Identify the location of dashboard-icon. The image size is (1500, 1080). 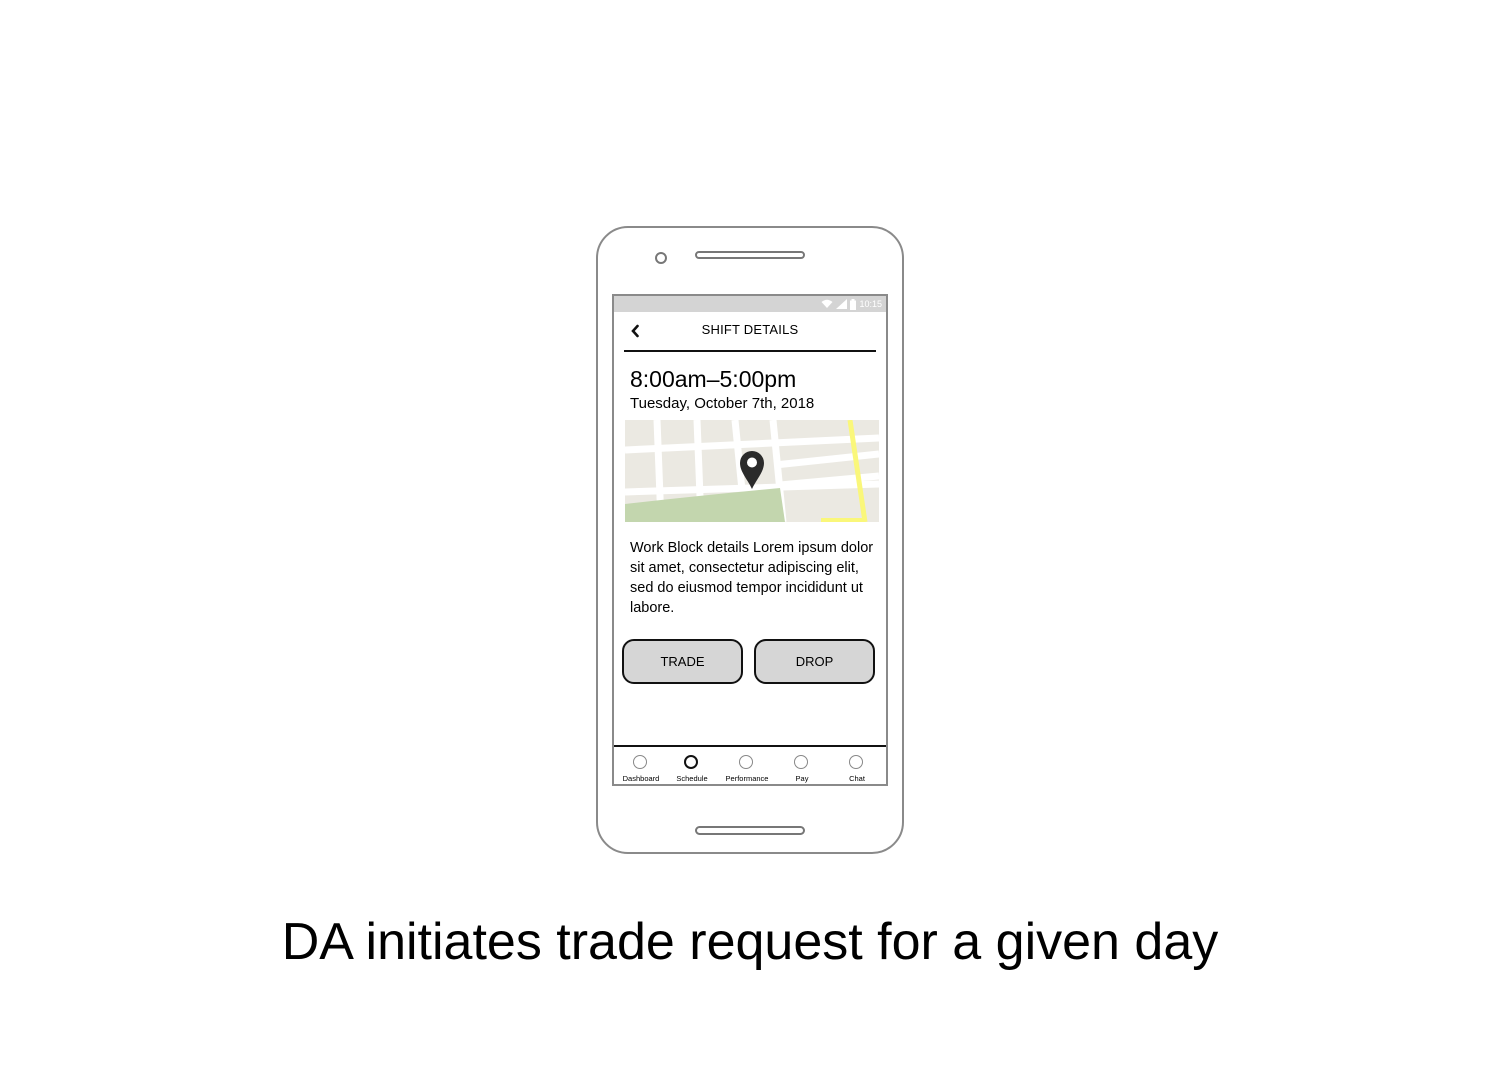
(640, 762).